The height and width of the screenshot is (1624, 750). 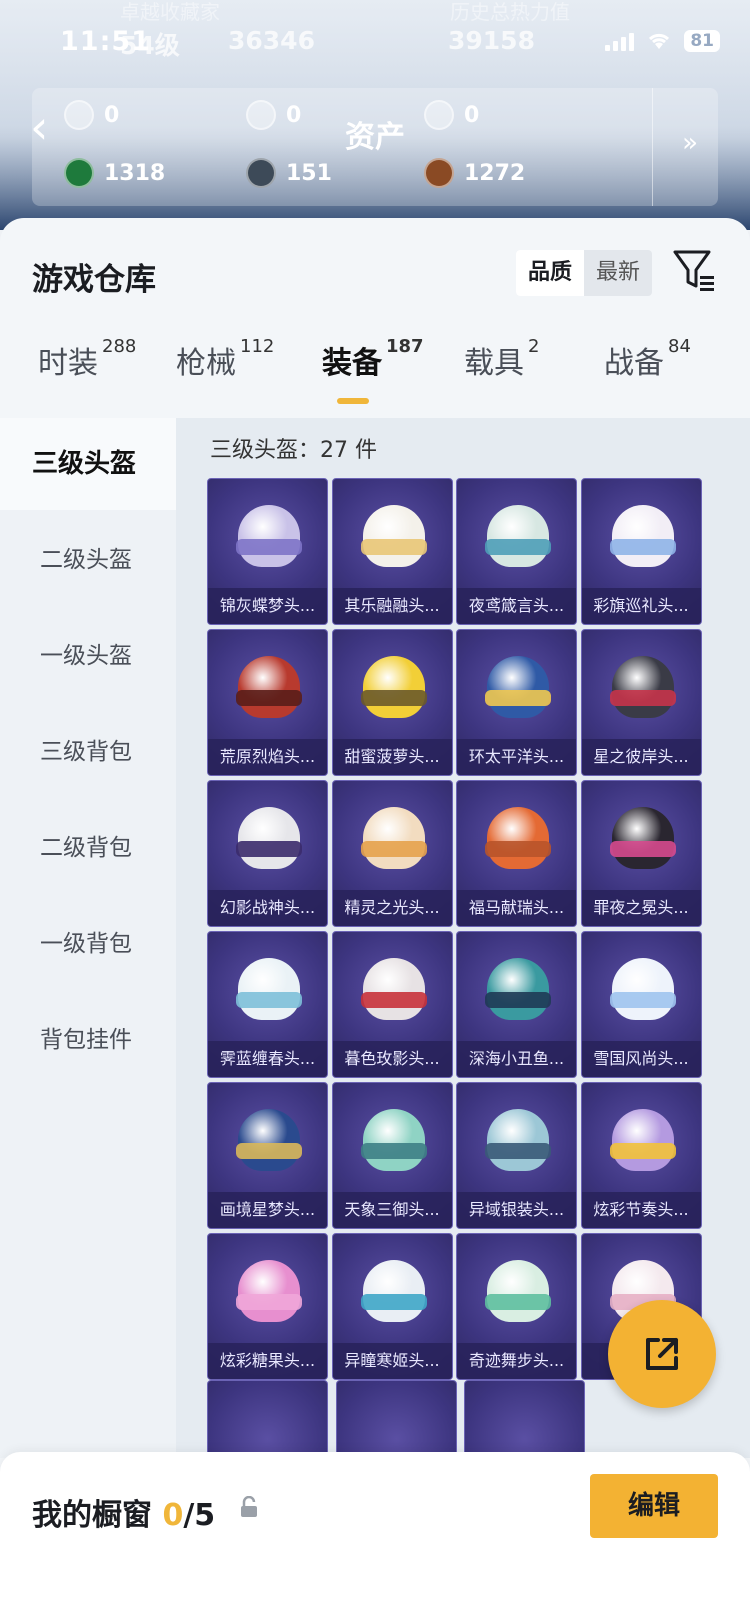 What do you see at coordinates (618, 273) in the screenshot?
I see `sort-latest: 最新` at bounding box center [618, 273].